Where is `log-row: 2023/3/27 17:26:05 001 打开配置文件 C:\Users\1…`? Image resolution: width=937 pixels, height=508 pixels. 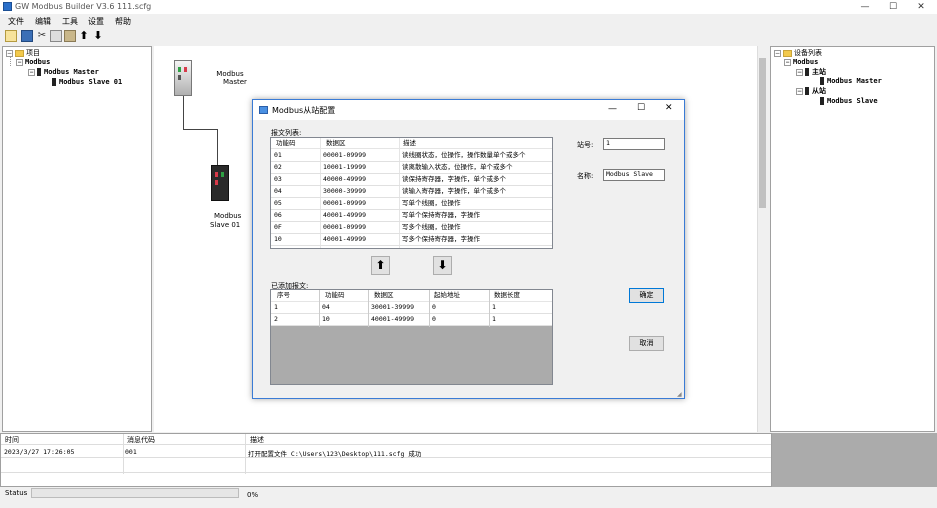 log-row: 2023/3/27 17:26:05 001 打开配置文件 C:\Users\1… is located at coordinates (386, 452).